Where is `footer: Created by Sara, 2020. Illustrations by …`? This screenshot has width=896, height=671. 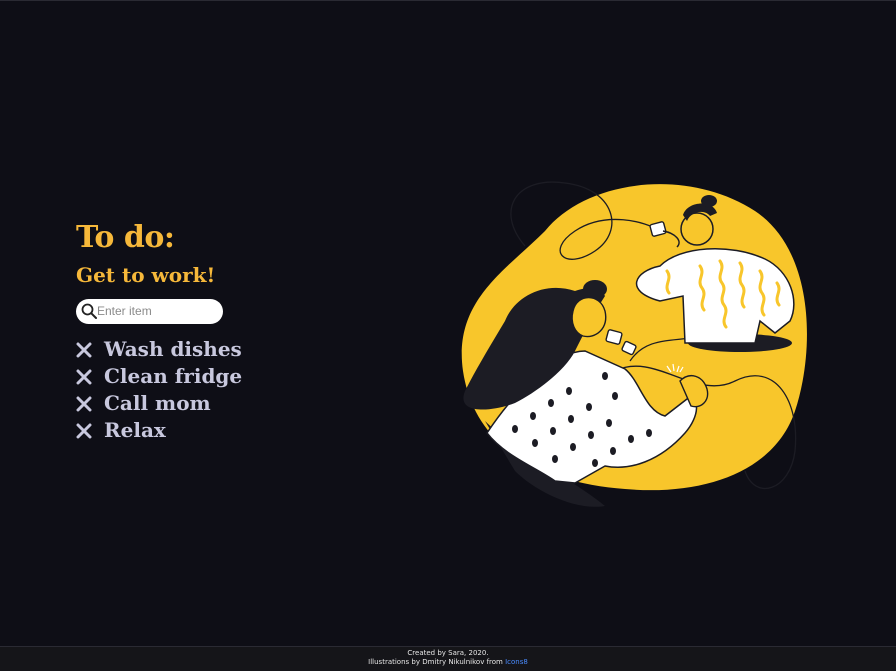 footer: Created by Sara, 2020. Illustrations by … is located at coordinates (448, 658).